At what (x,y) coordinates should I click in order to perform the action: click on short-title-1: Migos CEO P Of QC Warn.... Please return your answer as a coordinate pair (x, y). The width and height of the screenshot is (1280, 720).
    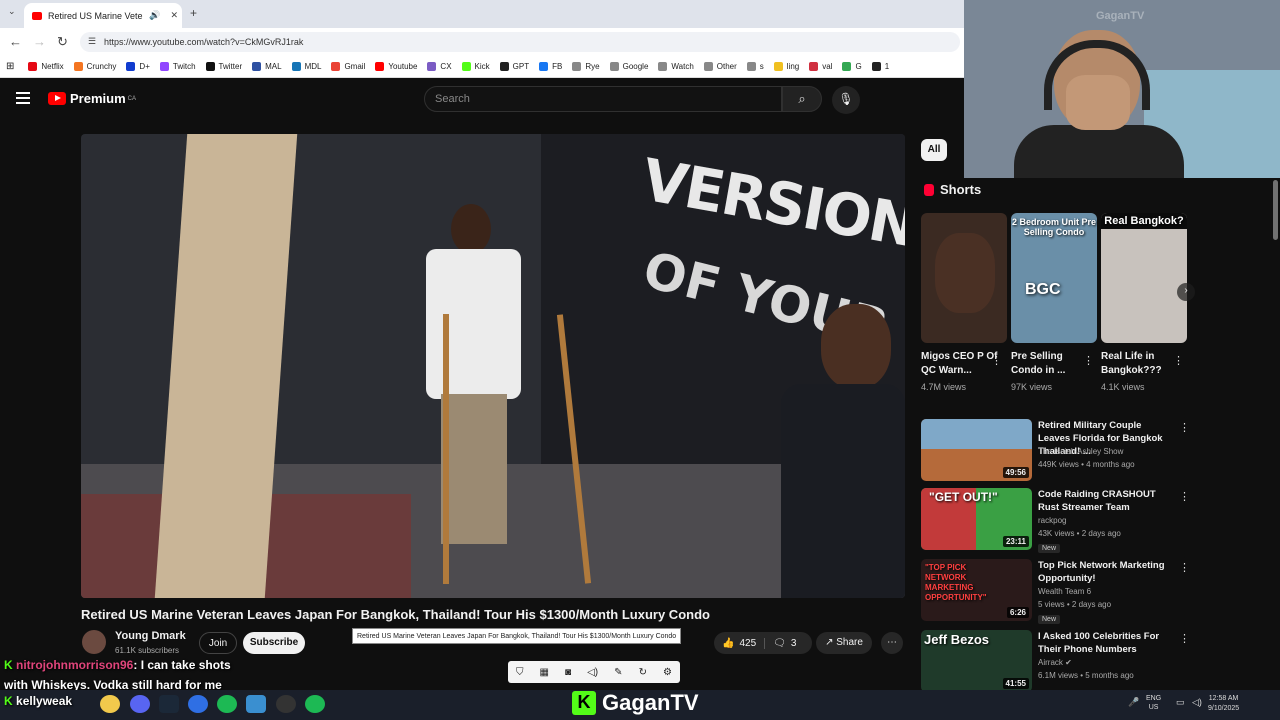
    Looking at the image, I should click on (960, 364).